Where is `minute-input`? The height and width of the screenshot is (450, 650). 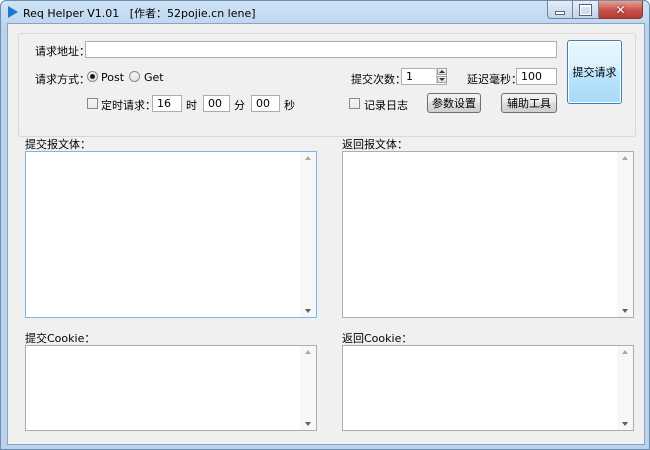 minute-input is located at coordinates (216, 103).